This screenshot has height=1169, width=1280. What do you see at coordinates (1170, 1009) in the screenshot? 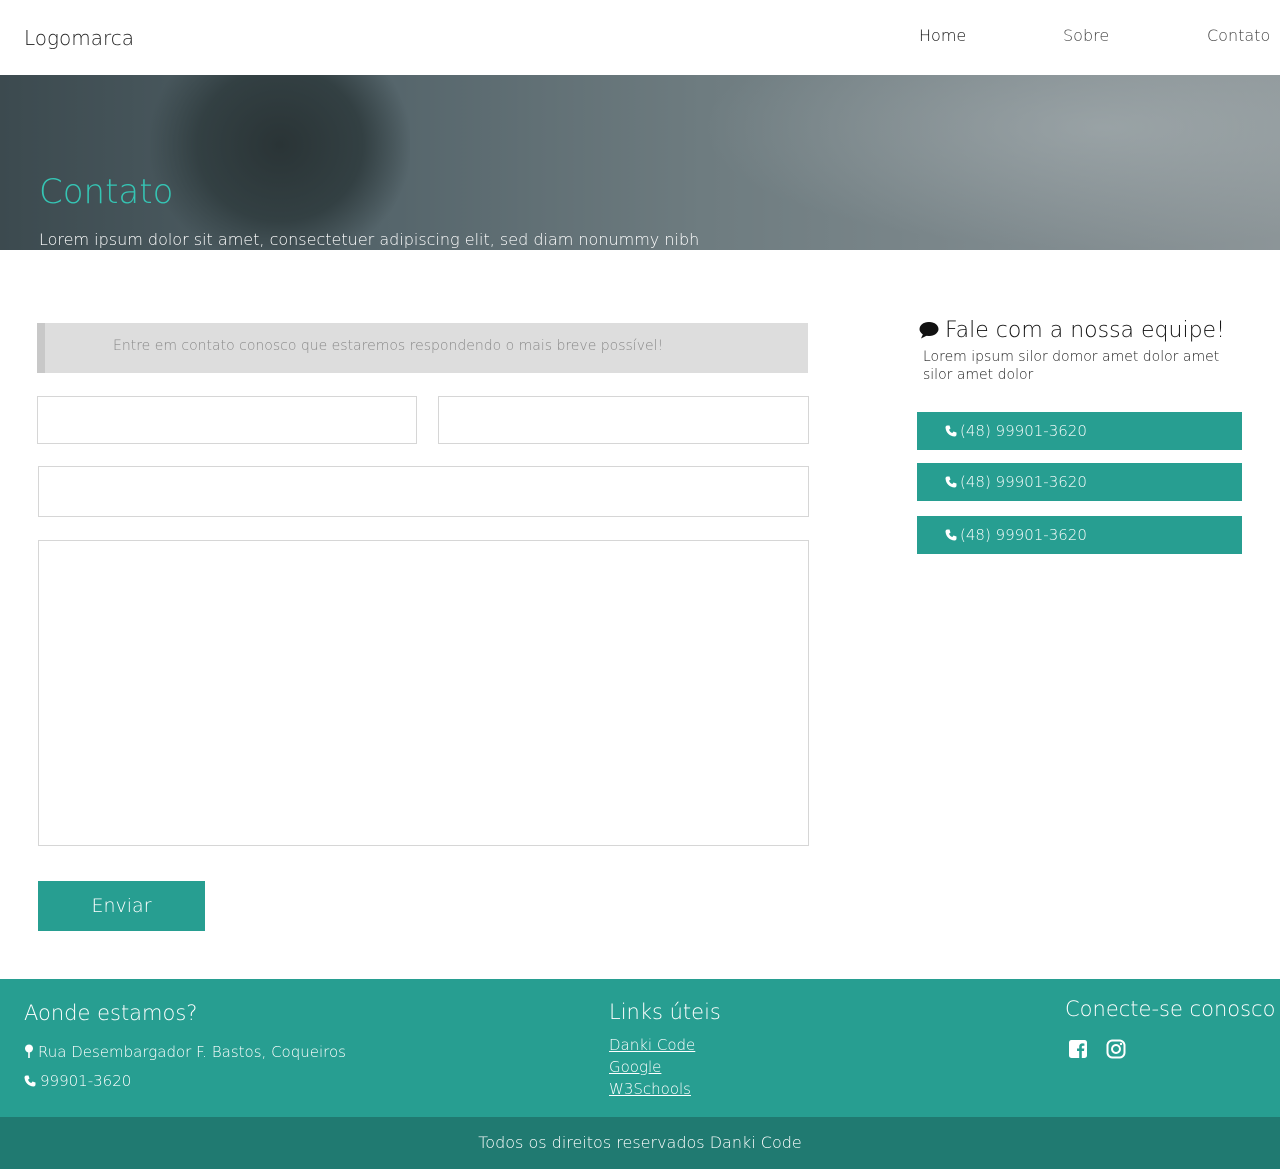
I see `footer-social-title: Conecte-se conosco` at bounding box center [1170, 1009].